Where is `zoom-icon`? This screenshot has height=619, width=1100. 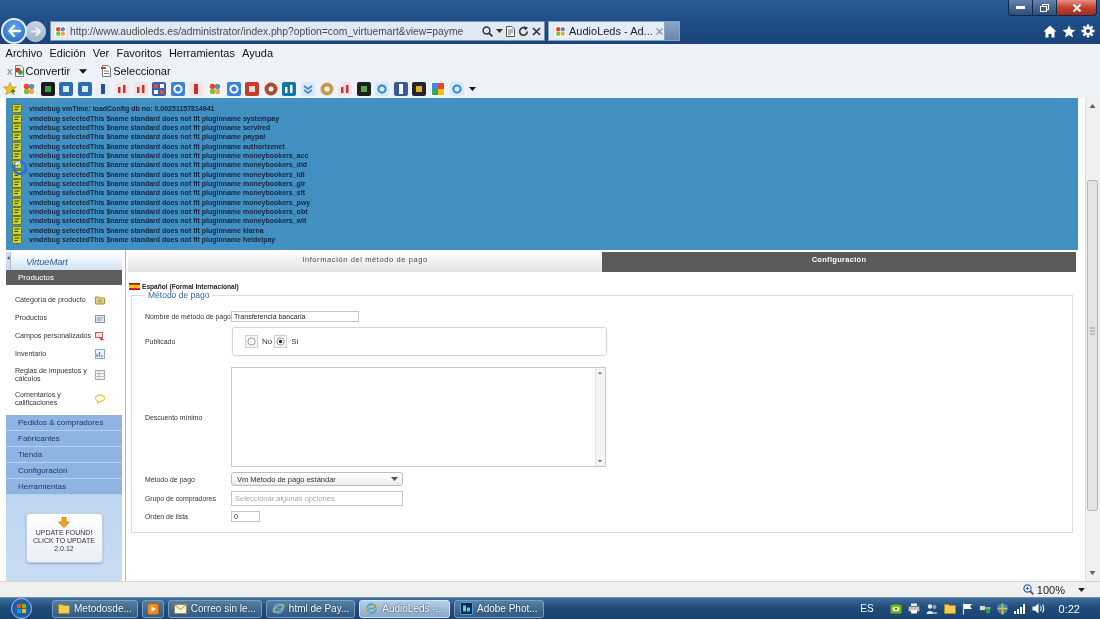 zoom-icon is located at coordinates (1028, 589).